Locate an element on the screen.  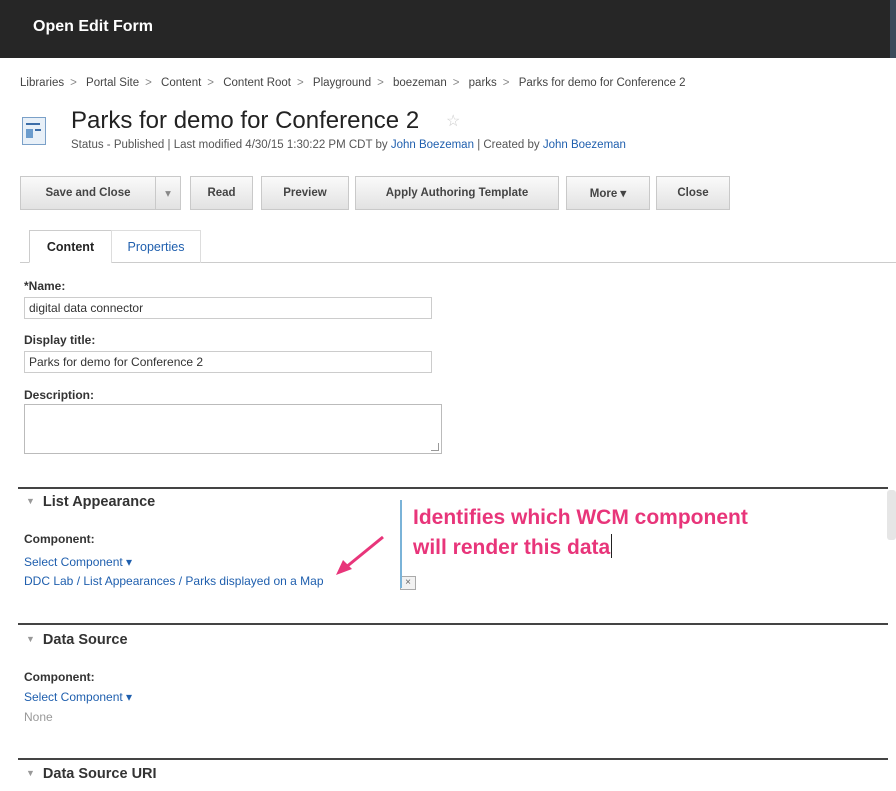
data-source-uri-header: ▼ Data Source URI is located at coordinates (91, 774).